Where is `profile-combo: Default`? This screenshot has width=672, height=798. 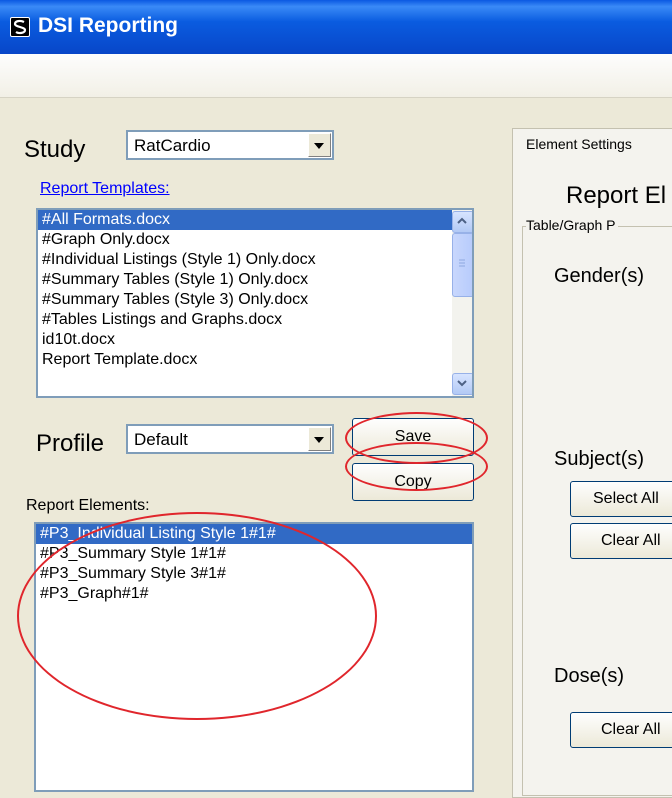 profile-combo: Default is located at coordinates (230, 439).